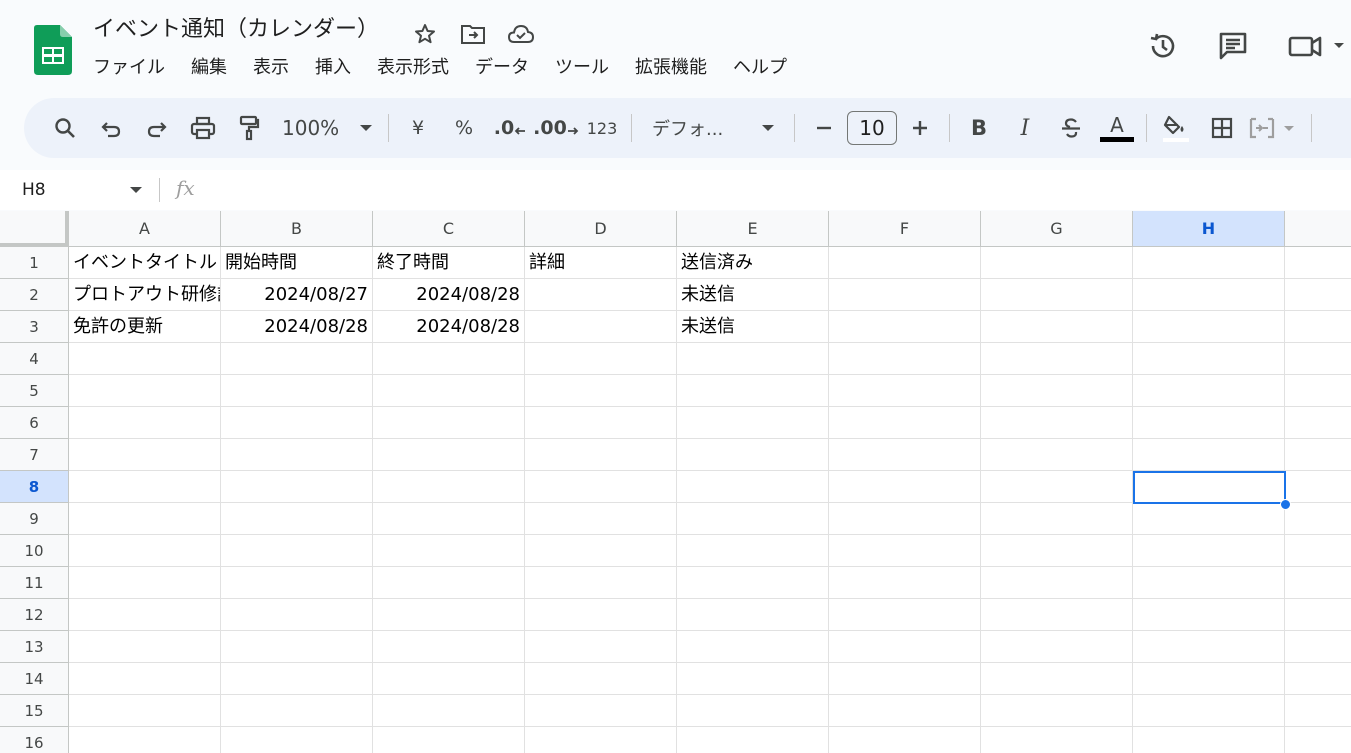  I want to click on cell-f9, so click(905, 519).